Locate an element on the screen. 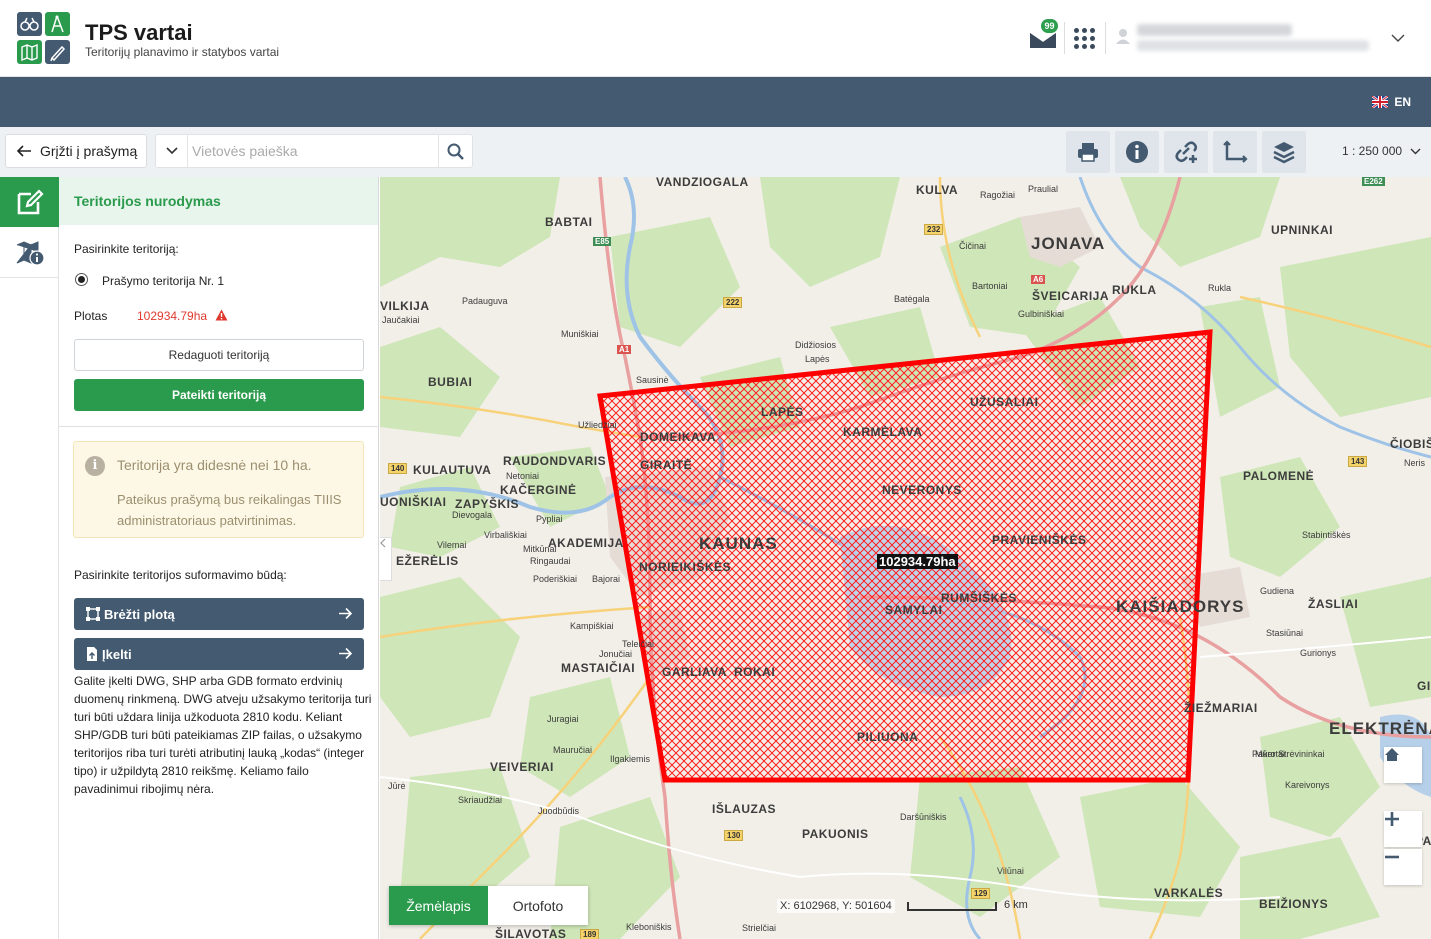 The width and height of the screenshot is (1431, 939). place-label: Praulial is located at coordinates (1043, 189).